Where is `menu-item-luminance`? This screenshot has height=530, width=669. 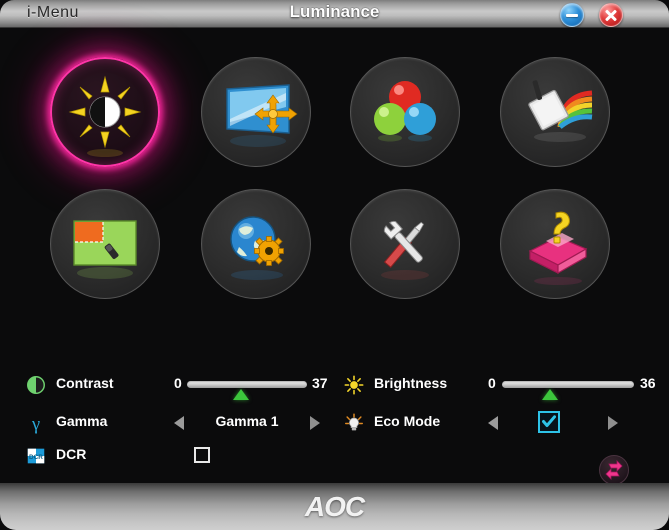
menu-item-luminance is located at coordinates (105, 112).